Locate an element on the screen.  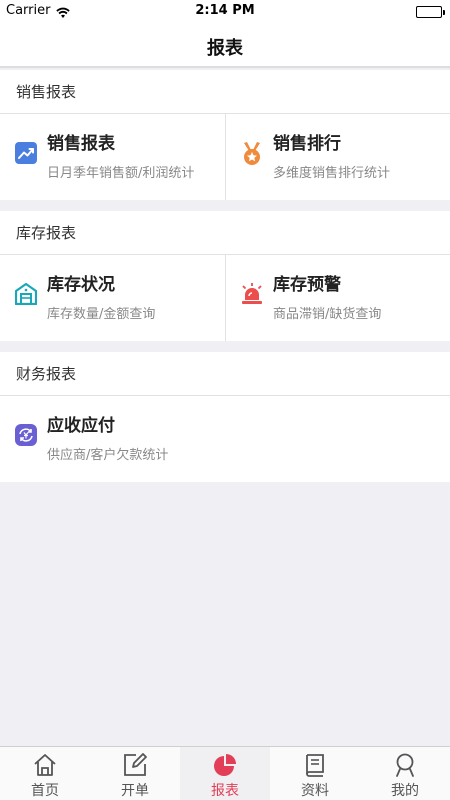
section-header: 销售报表 is located at coordinates (225, 92).